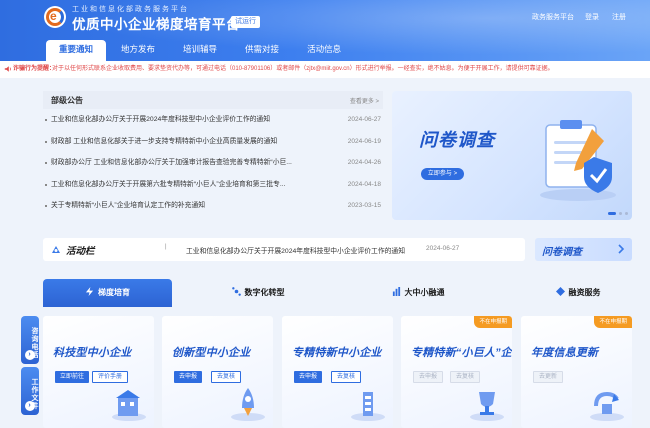  I want to click on announcement-title: 财政部 工业和信息化部关于进一步支持专精特新中小企业高质量发展的通知, so click(164, 142).